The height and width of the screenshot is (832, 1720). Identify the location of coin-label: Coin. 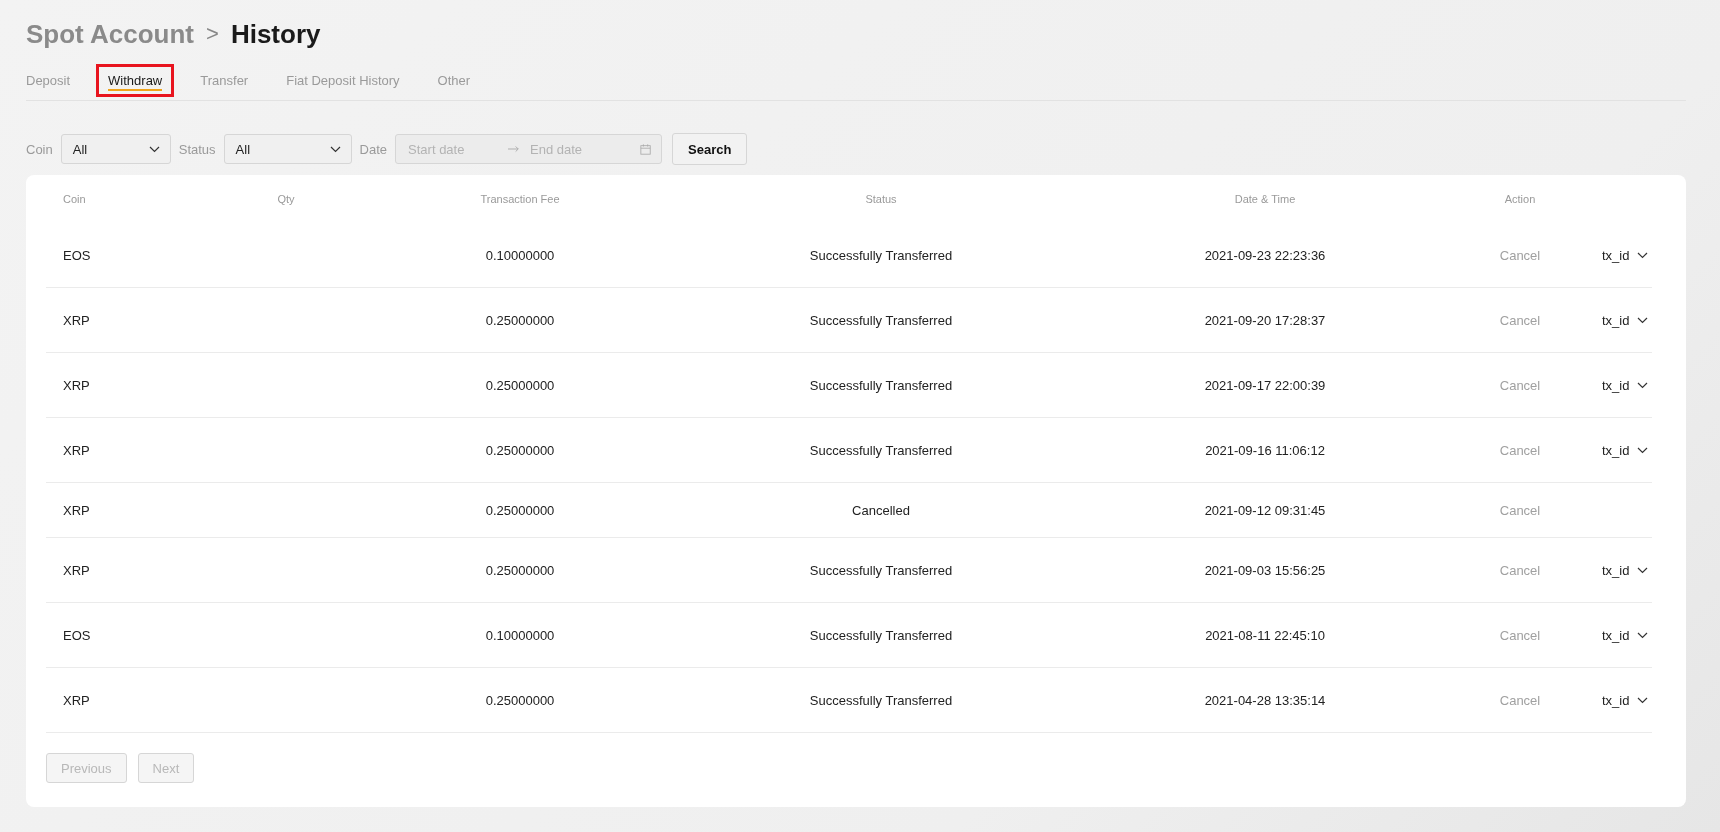
(39, 149).